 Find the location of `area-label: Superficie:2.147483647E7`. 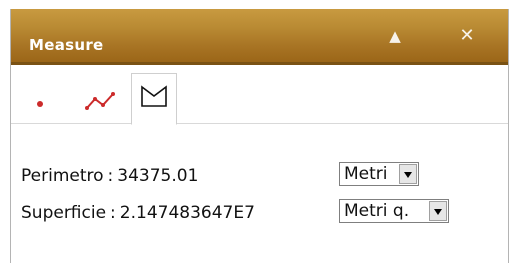

area-label: Superficie:2.147483647E7 is located at coordinates (138, 213).